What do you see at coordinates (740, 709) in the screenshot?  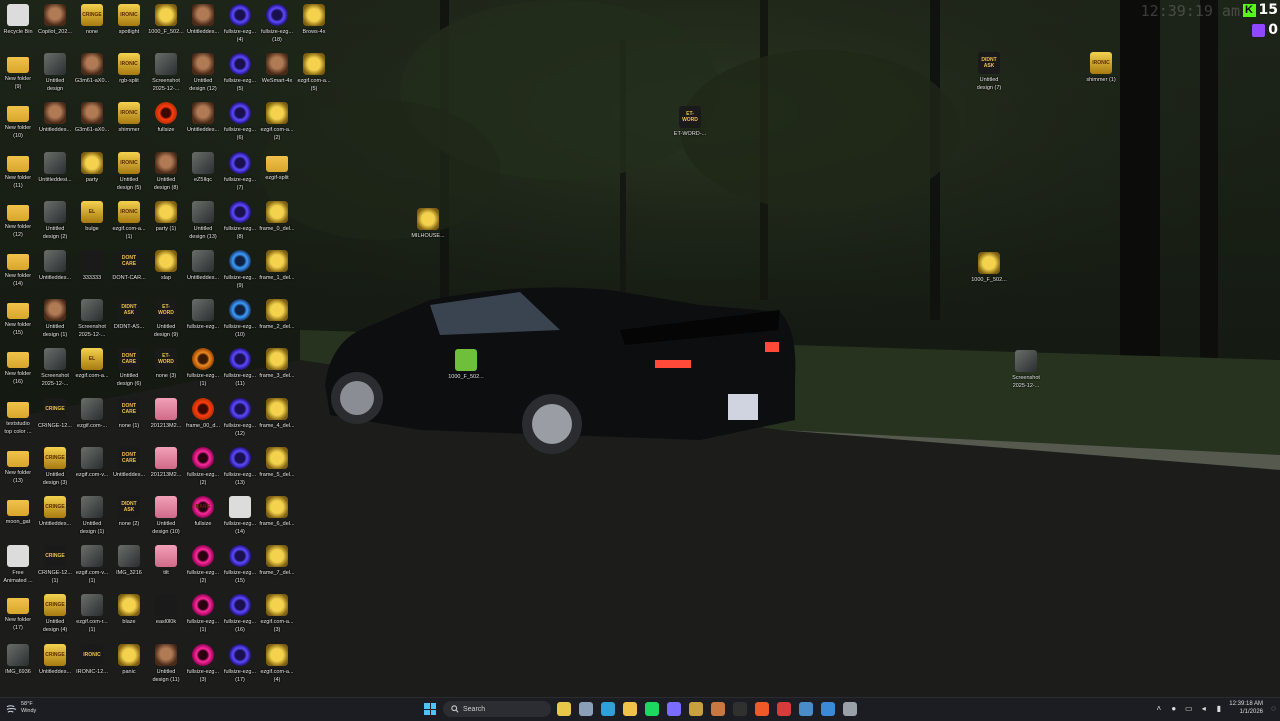 I see `terminal-icon` at bounding box center [740, 709].